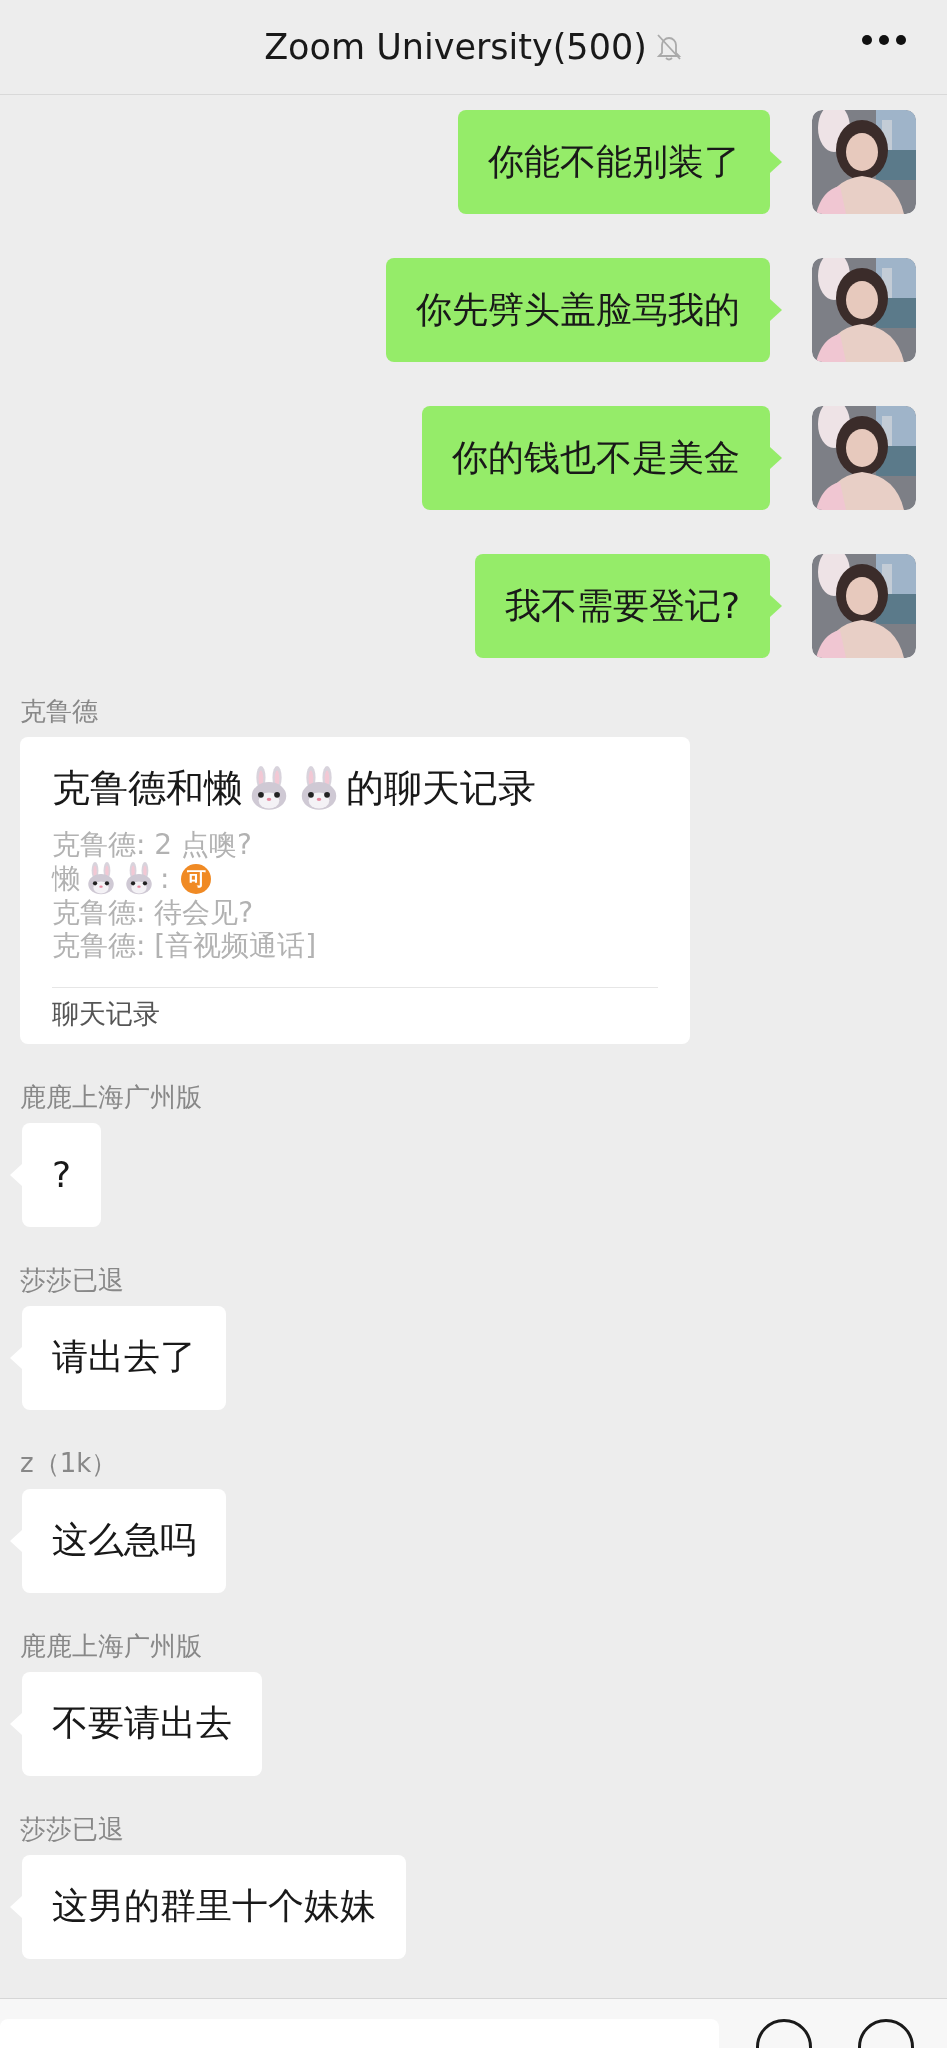  Describe the element at coordinates (184, 946) in the screenshot. I see `preview-text: 克鲁德: [音视频通话]` at that location.